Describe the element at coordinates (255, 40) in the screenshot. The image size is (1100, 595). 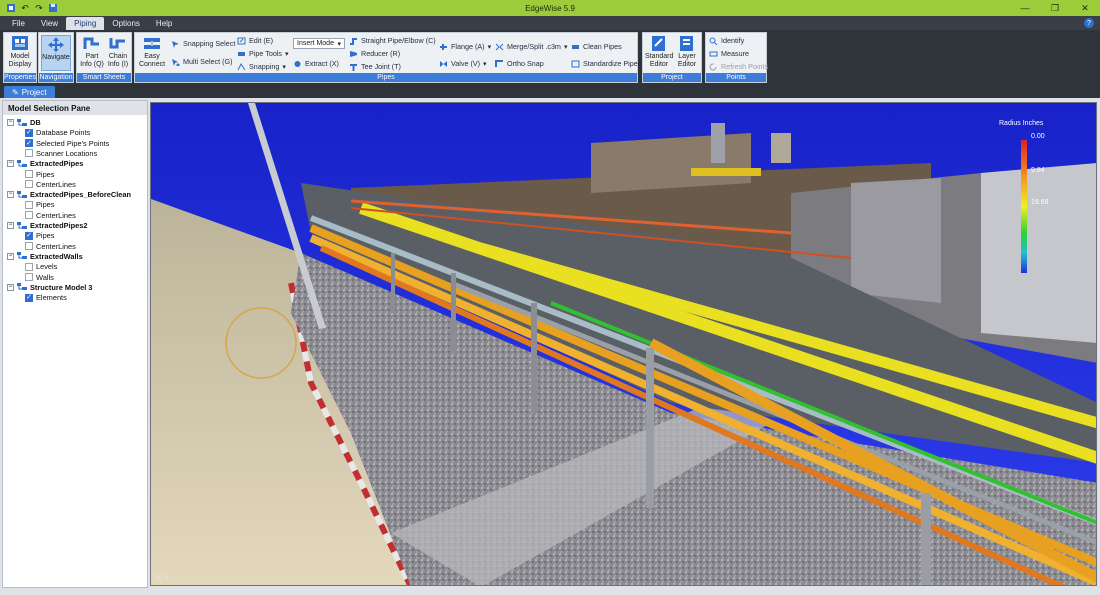
I see `edit-button: Edit (E)` at that location.